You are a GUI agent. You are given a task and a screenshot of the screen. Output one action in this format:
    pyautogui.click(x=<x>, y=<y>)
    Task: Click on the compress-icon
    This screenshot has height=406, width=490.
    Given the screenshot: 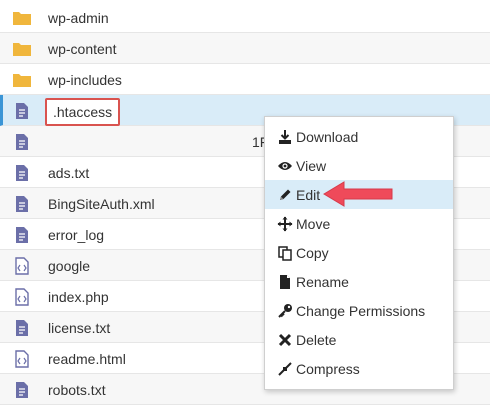 What is the action you would take?
    pyautogui.click(x=285, y=369)
    